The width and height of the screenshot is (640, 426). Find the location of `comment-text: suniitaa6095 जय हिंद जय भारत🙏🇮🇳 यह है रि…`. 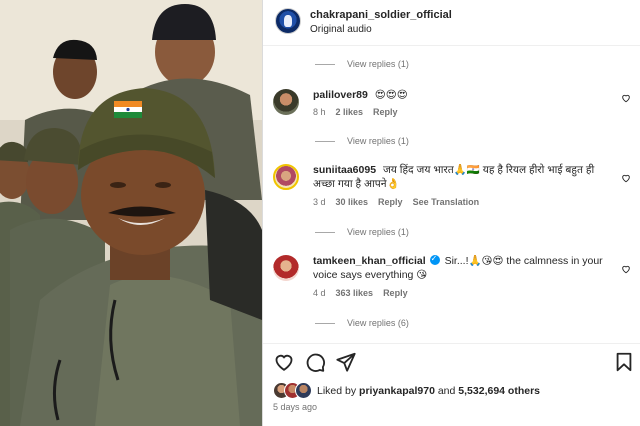

comment-text: suniitaa6095 जय हिंद जय भारत🙏🇮🇳 यह है रि… is located at coordinates (463, 177).